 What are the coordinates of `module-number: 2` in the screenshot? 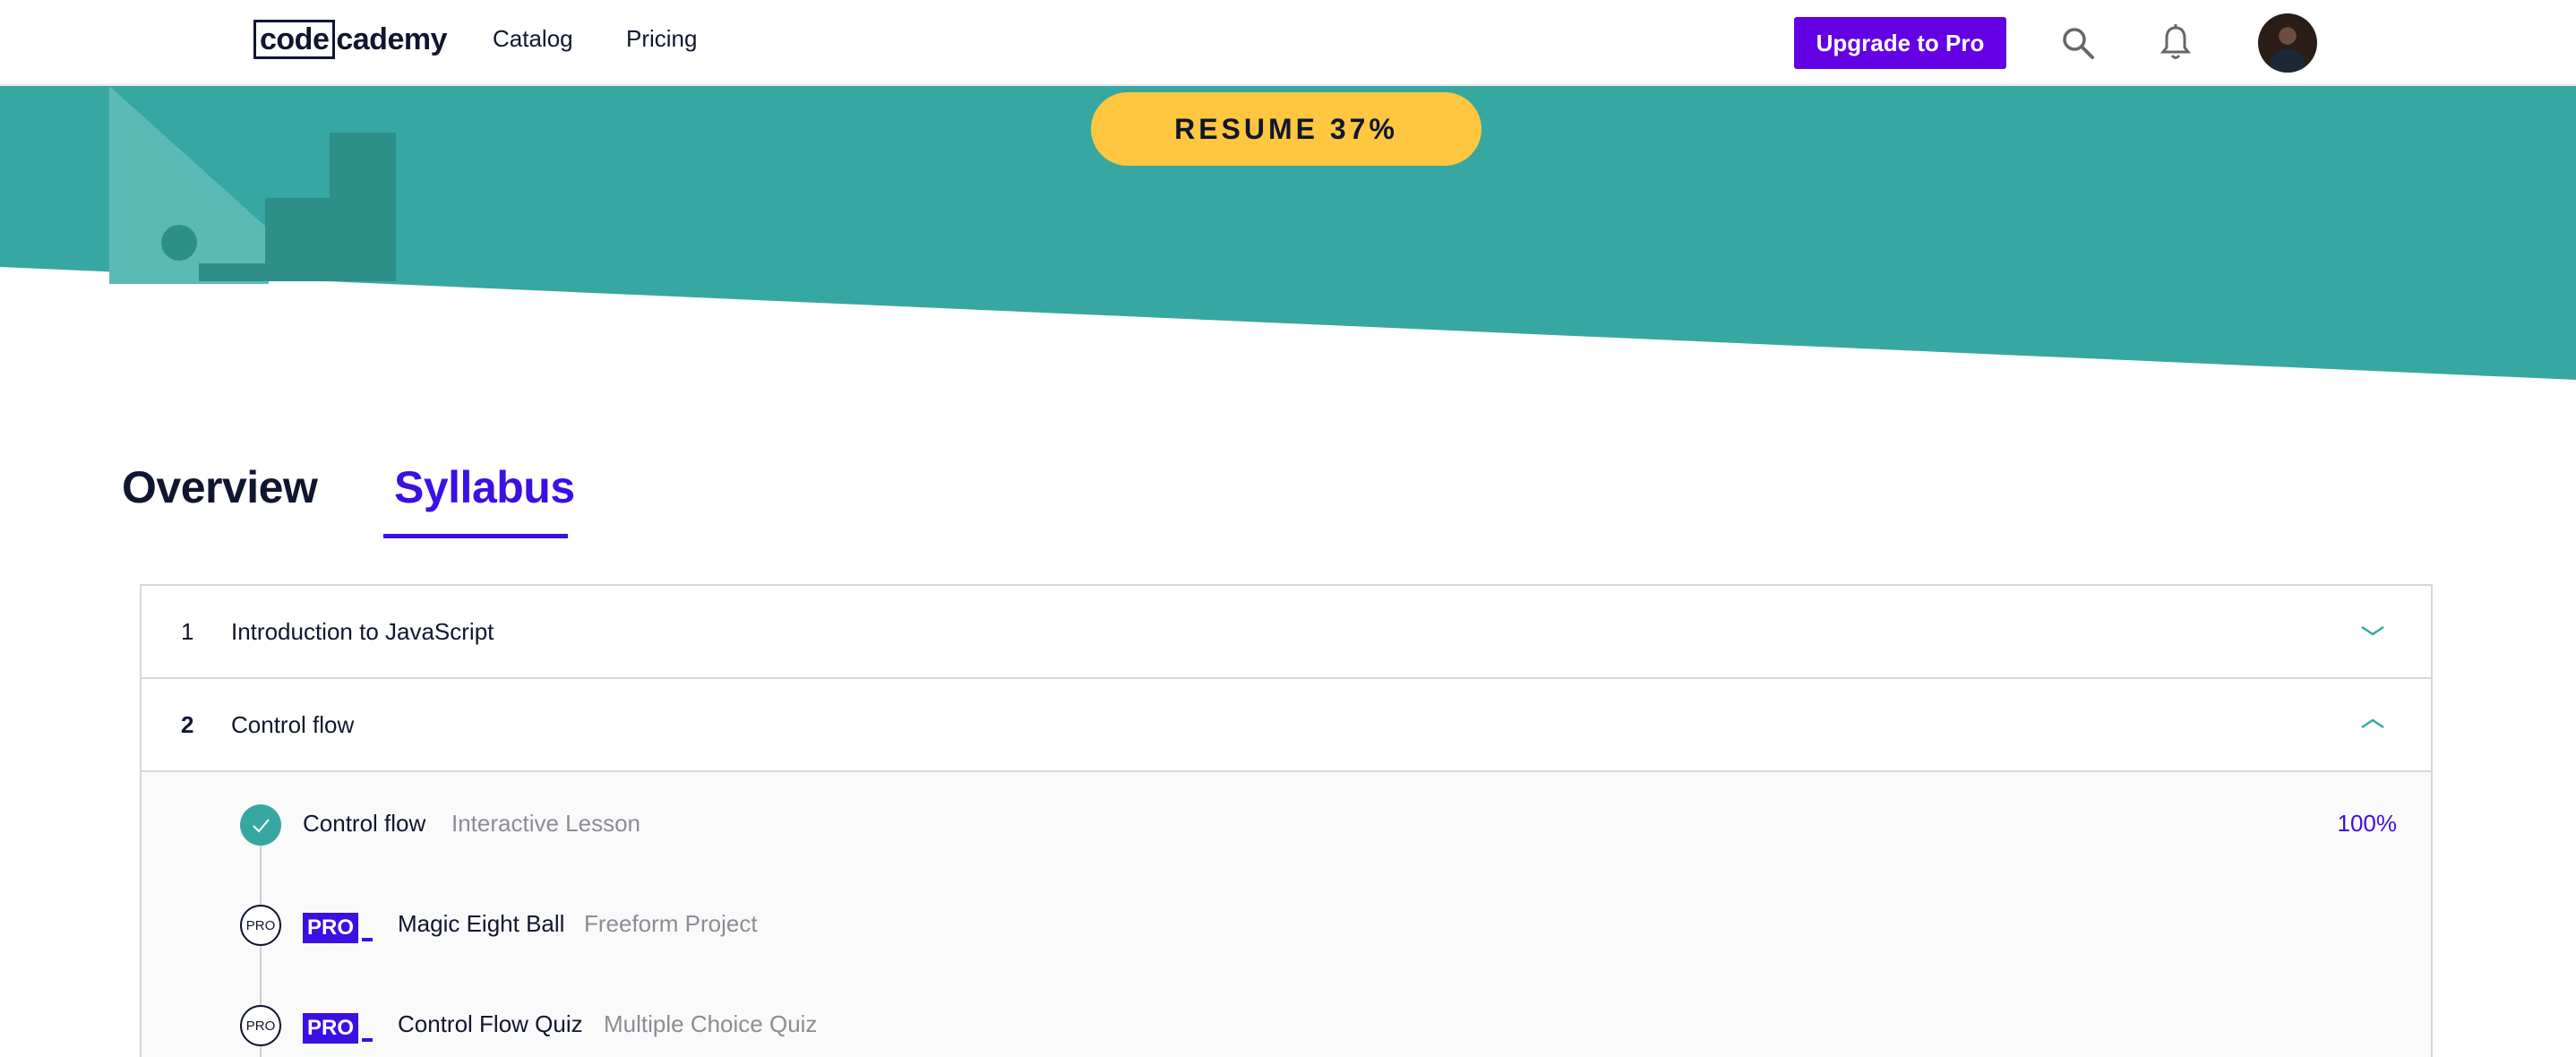 It's located at (187, 725).